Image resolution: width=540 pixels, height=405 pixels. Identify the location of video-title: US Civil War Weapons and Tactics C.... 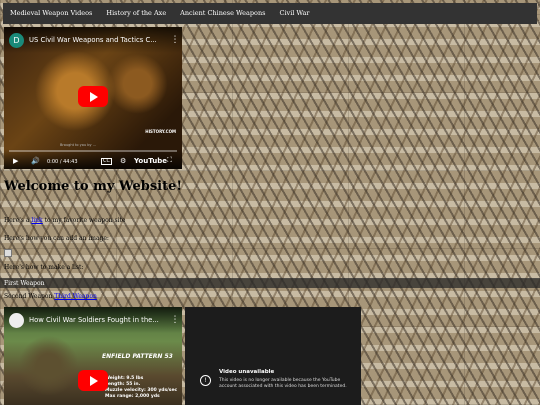
(98, 40).